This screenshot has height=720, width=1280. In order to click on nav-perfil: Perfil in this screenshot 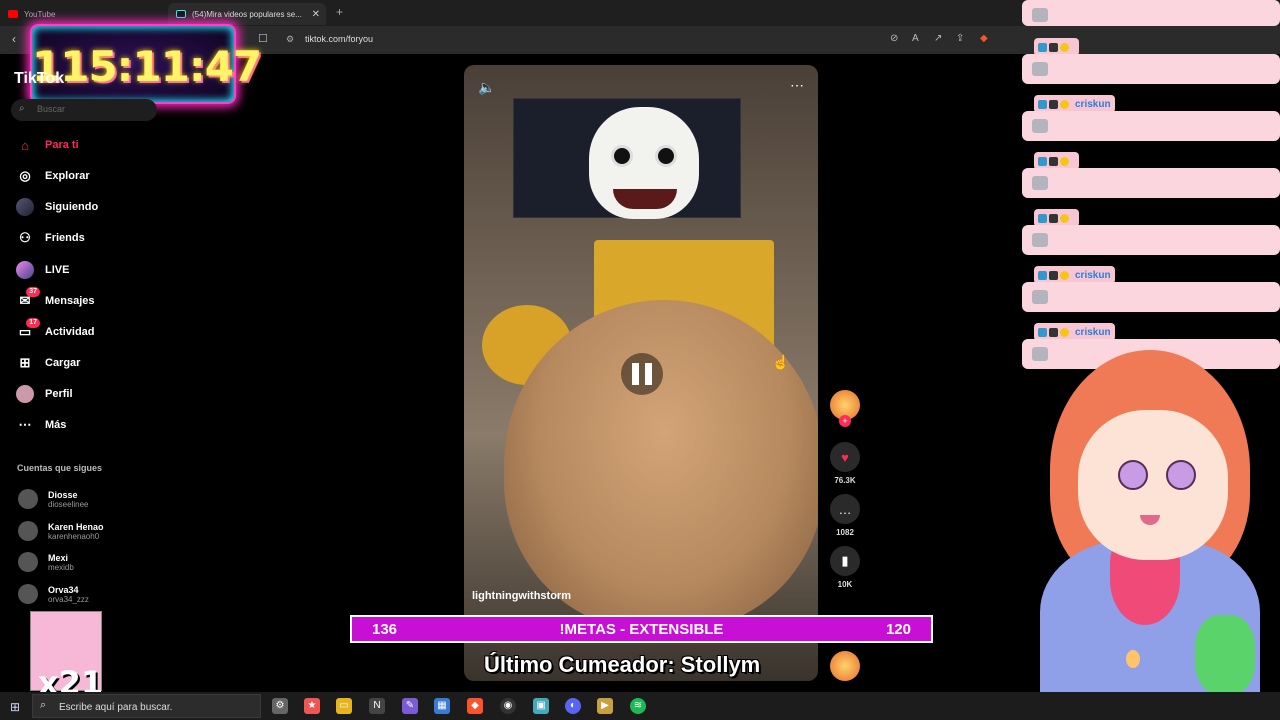, I will do `click(44, 394)`.